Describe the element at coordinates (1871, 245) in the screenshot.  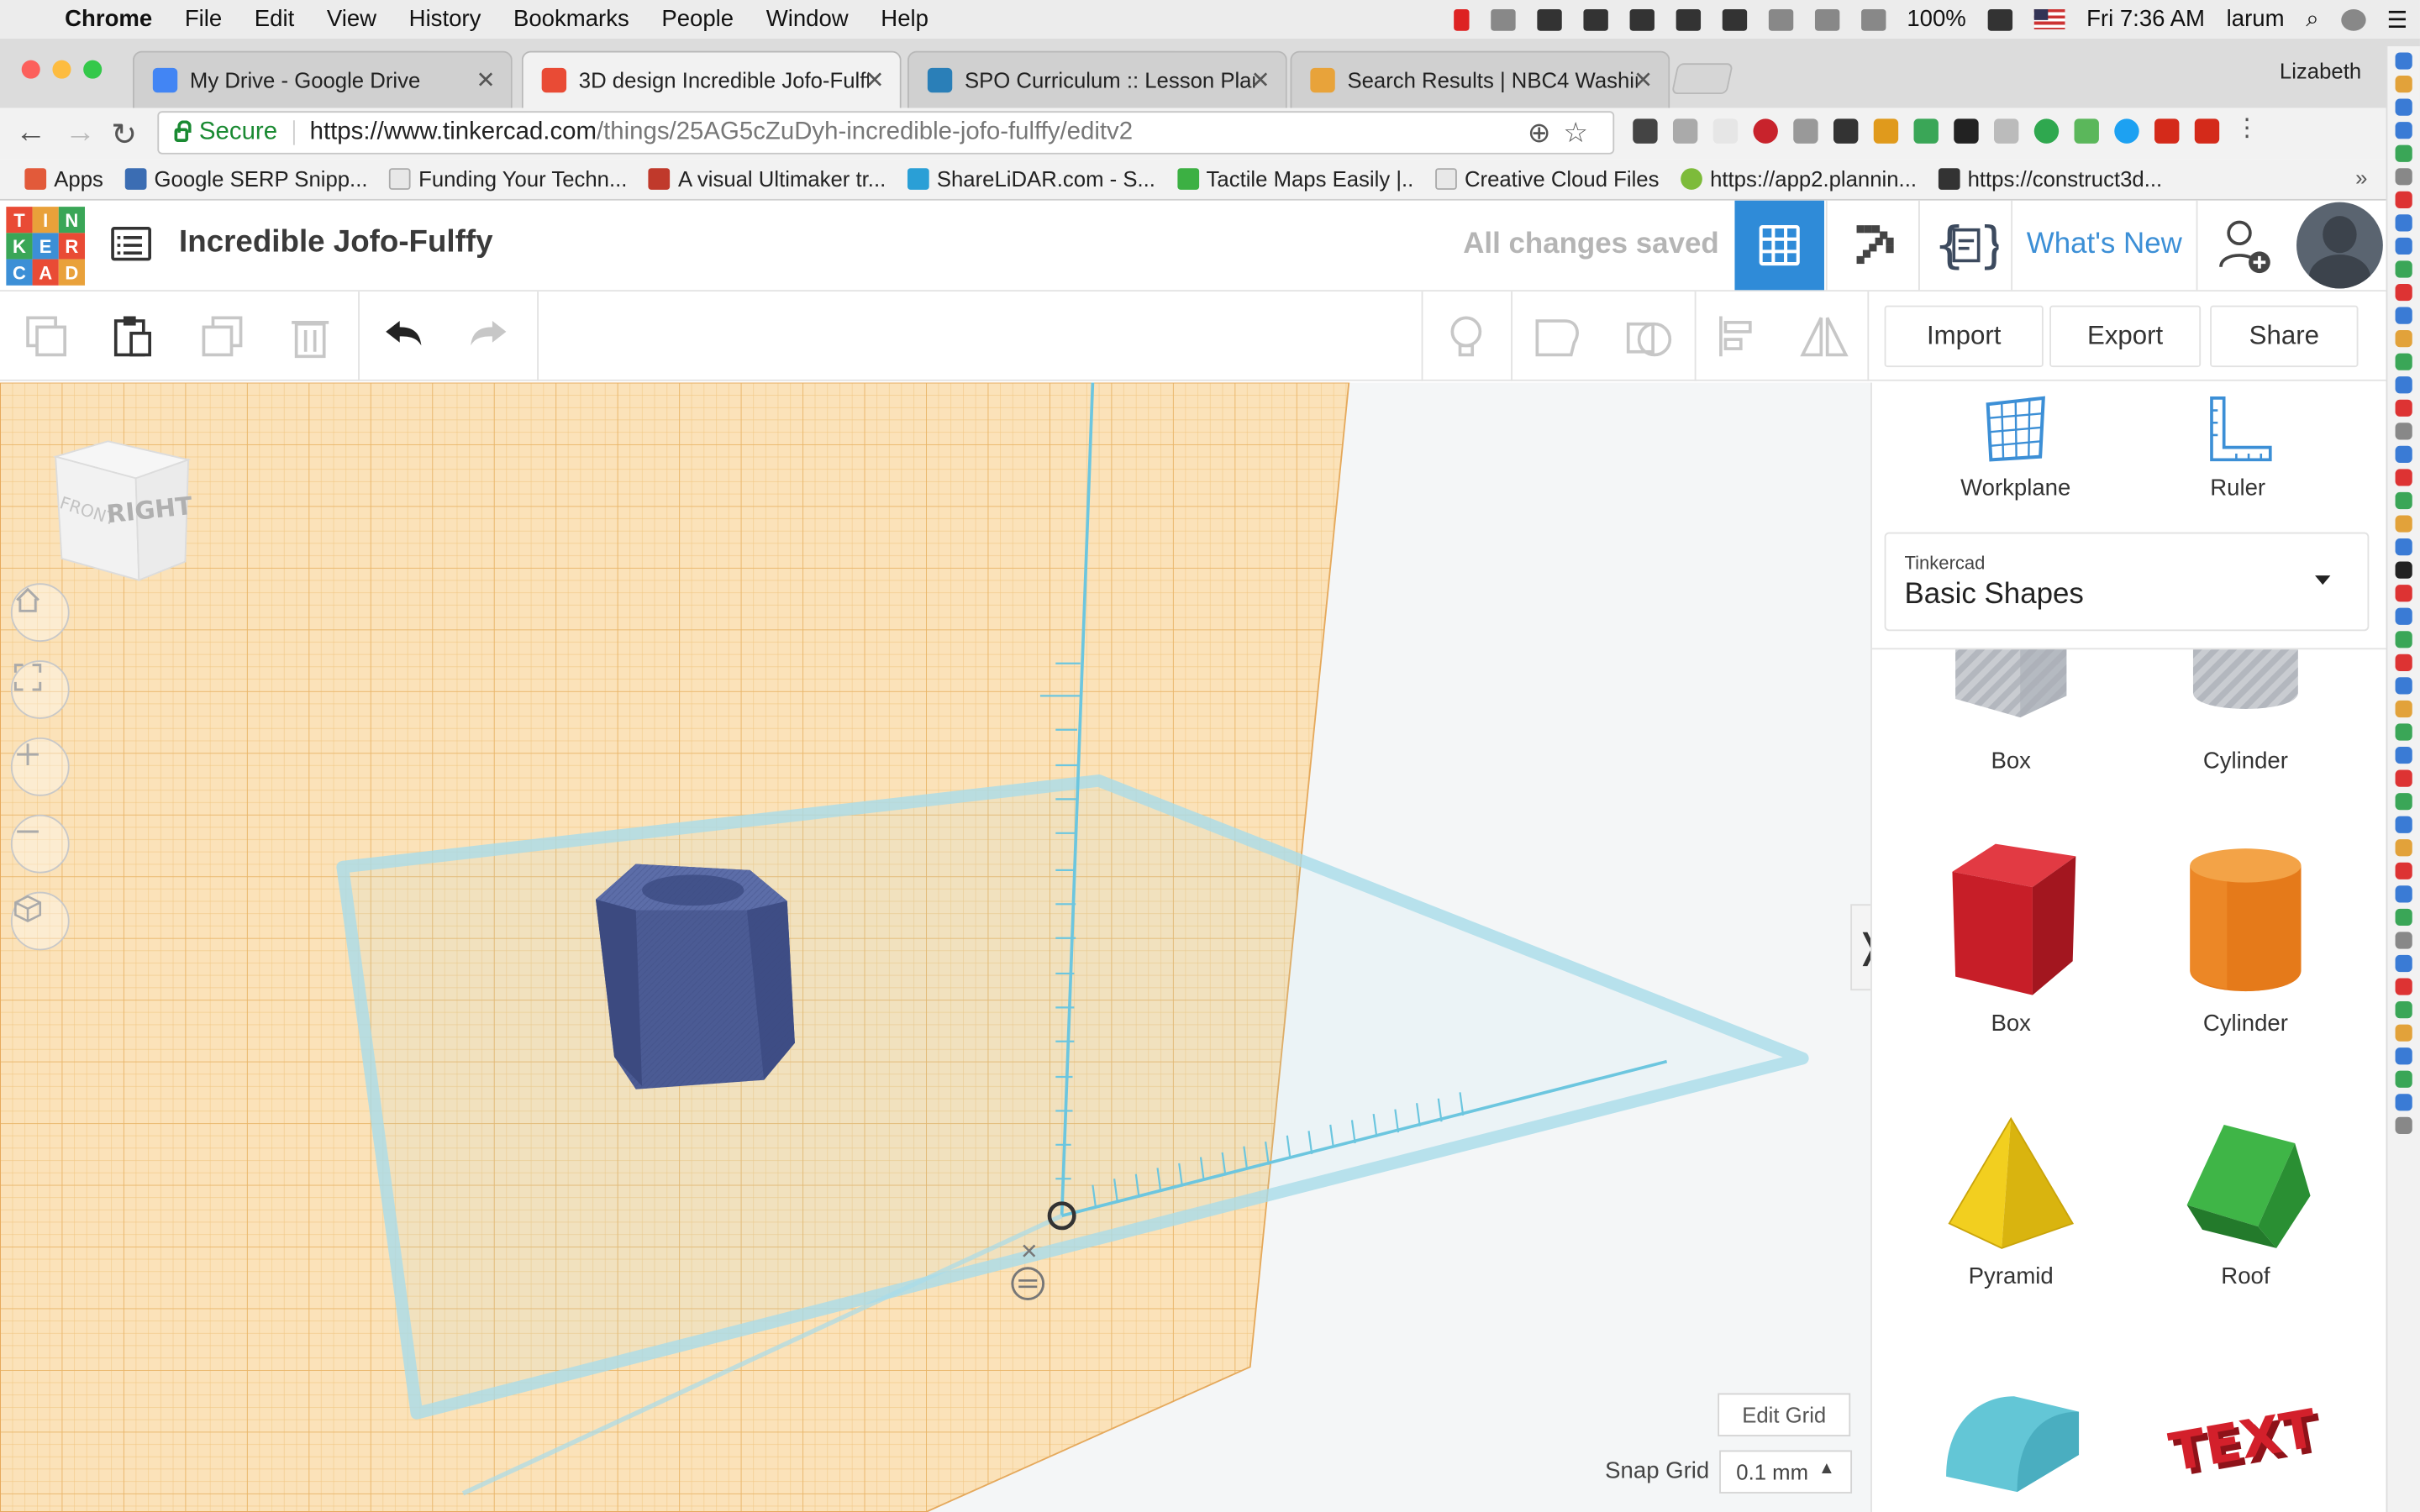
I see `minecraft-view-button` at that location.